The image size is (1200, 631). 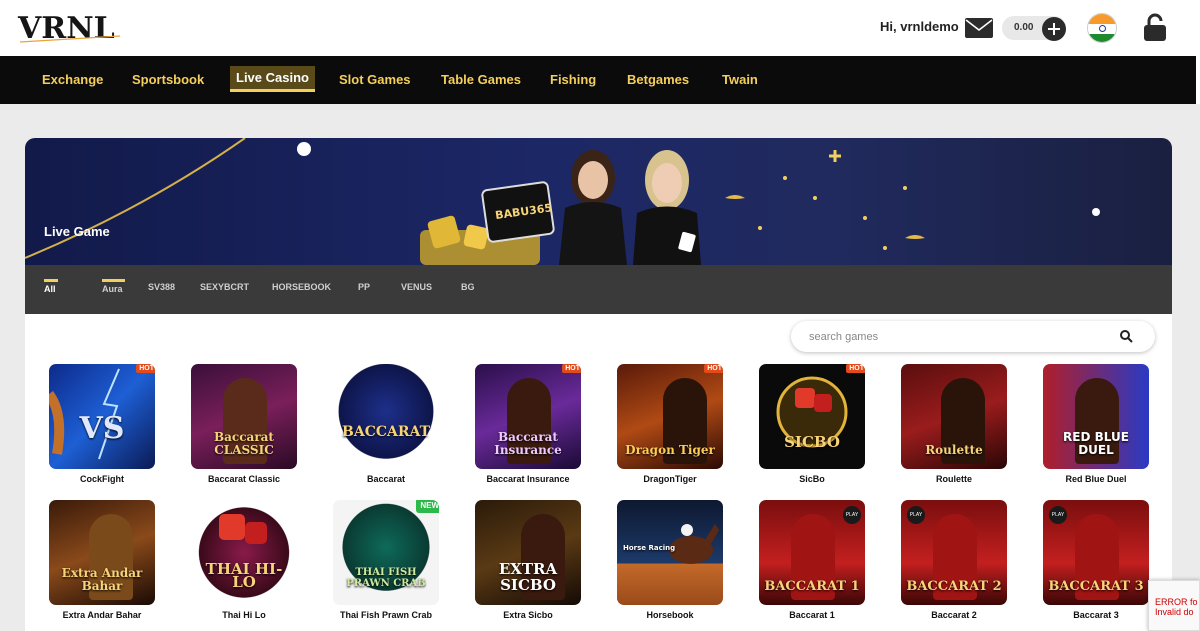 I want to click on game-thumb: THAI FISH PRAWN CRAB NEW, so click(x=386, y=552).